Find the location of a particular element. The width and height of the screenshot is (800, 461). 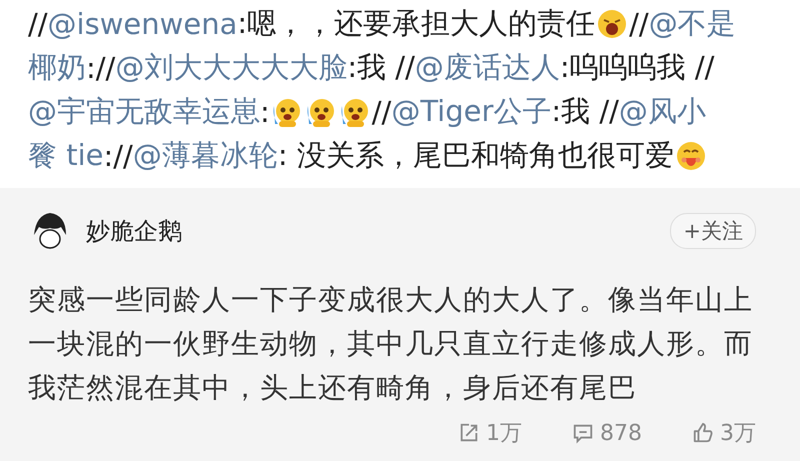

shouting-face-icon is located at coordinates (612, 24).